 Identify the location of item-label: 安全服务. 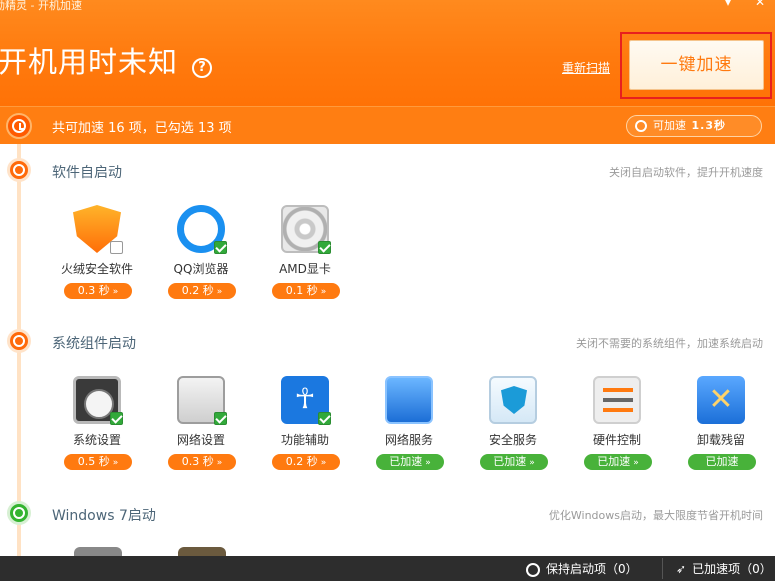
(512, 440).